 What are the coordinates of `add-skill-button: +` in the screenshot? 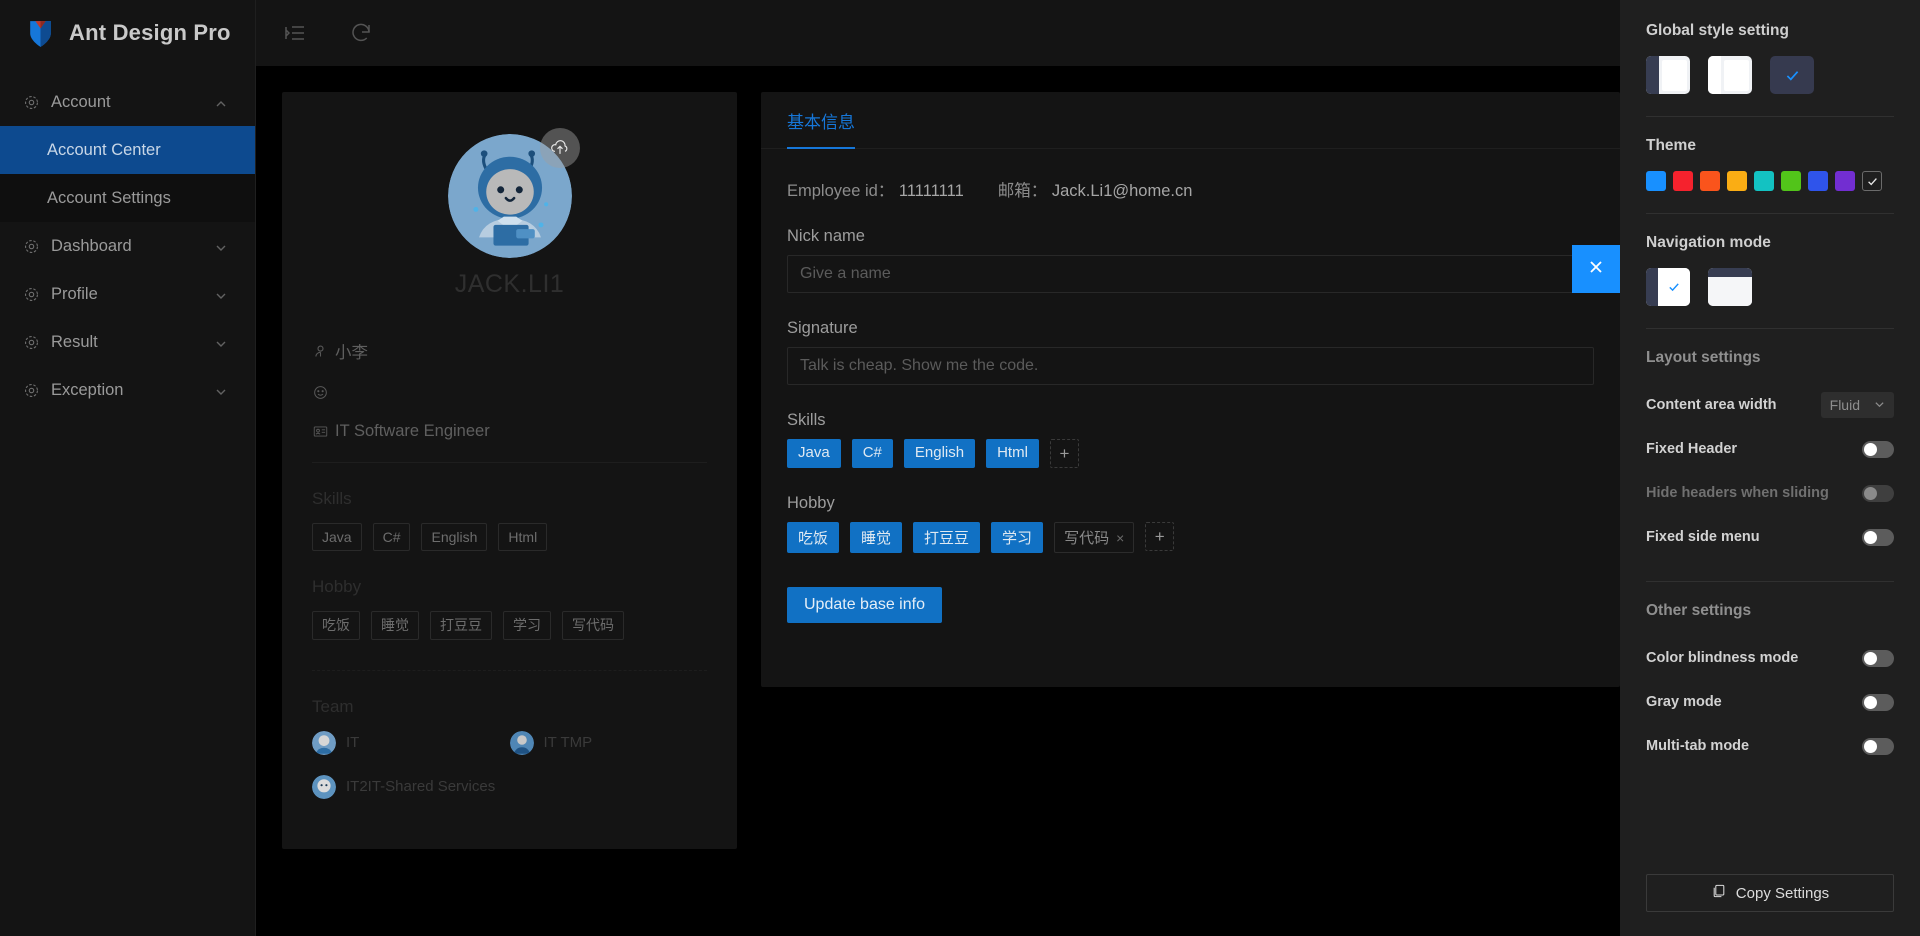 It's located at (1064, 453).